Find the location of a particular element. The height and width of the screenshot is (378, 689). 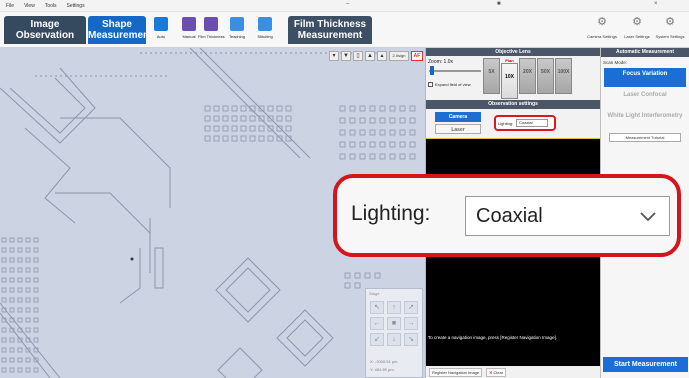

tab-film-thickness: Film Thickness Measurement is located at coordinates (330, 30).